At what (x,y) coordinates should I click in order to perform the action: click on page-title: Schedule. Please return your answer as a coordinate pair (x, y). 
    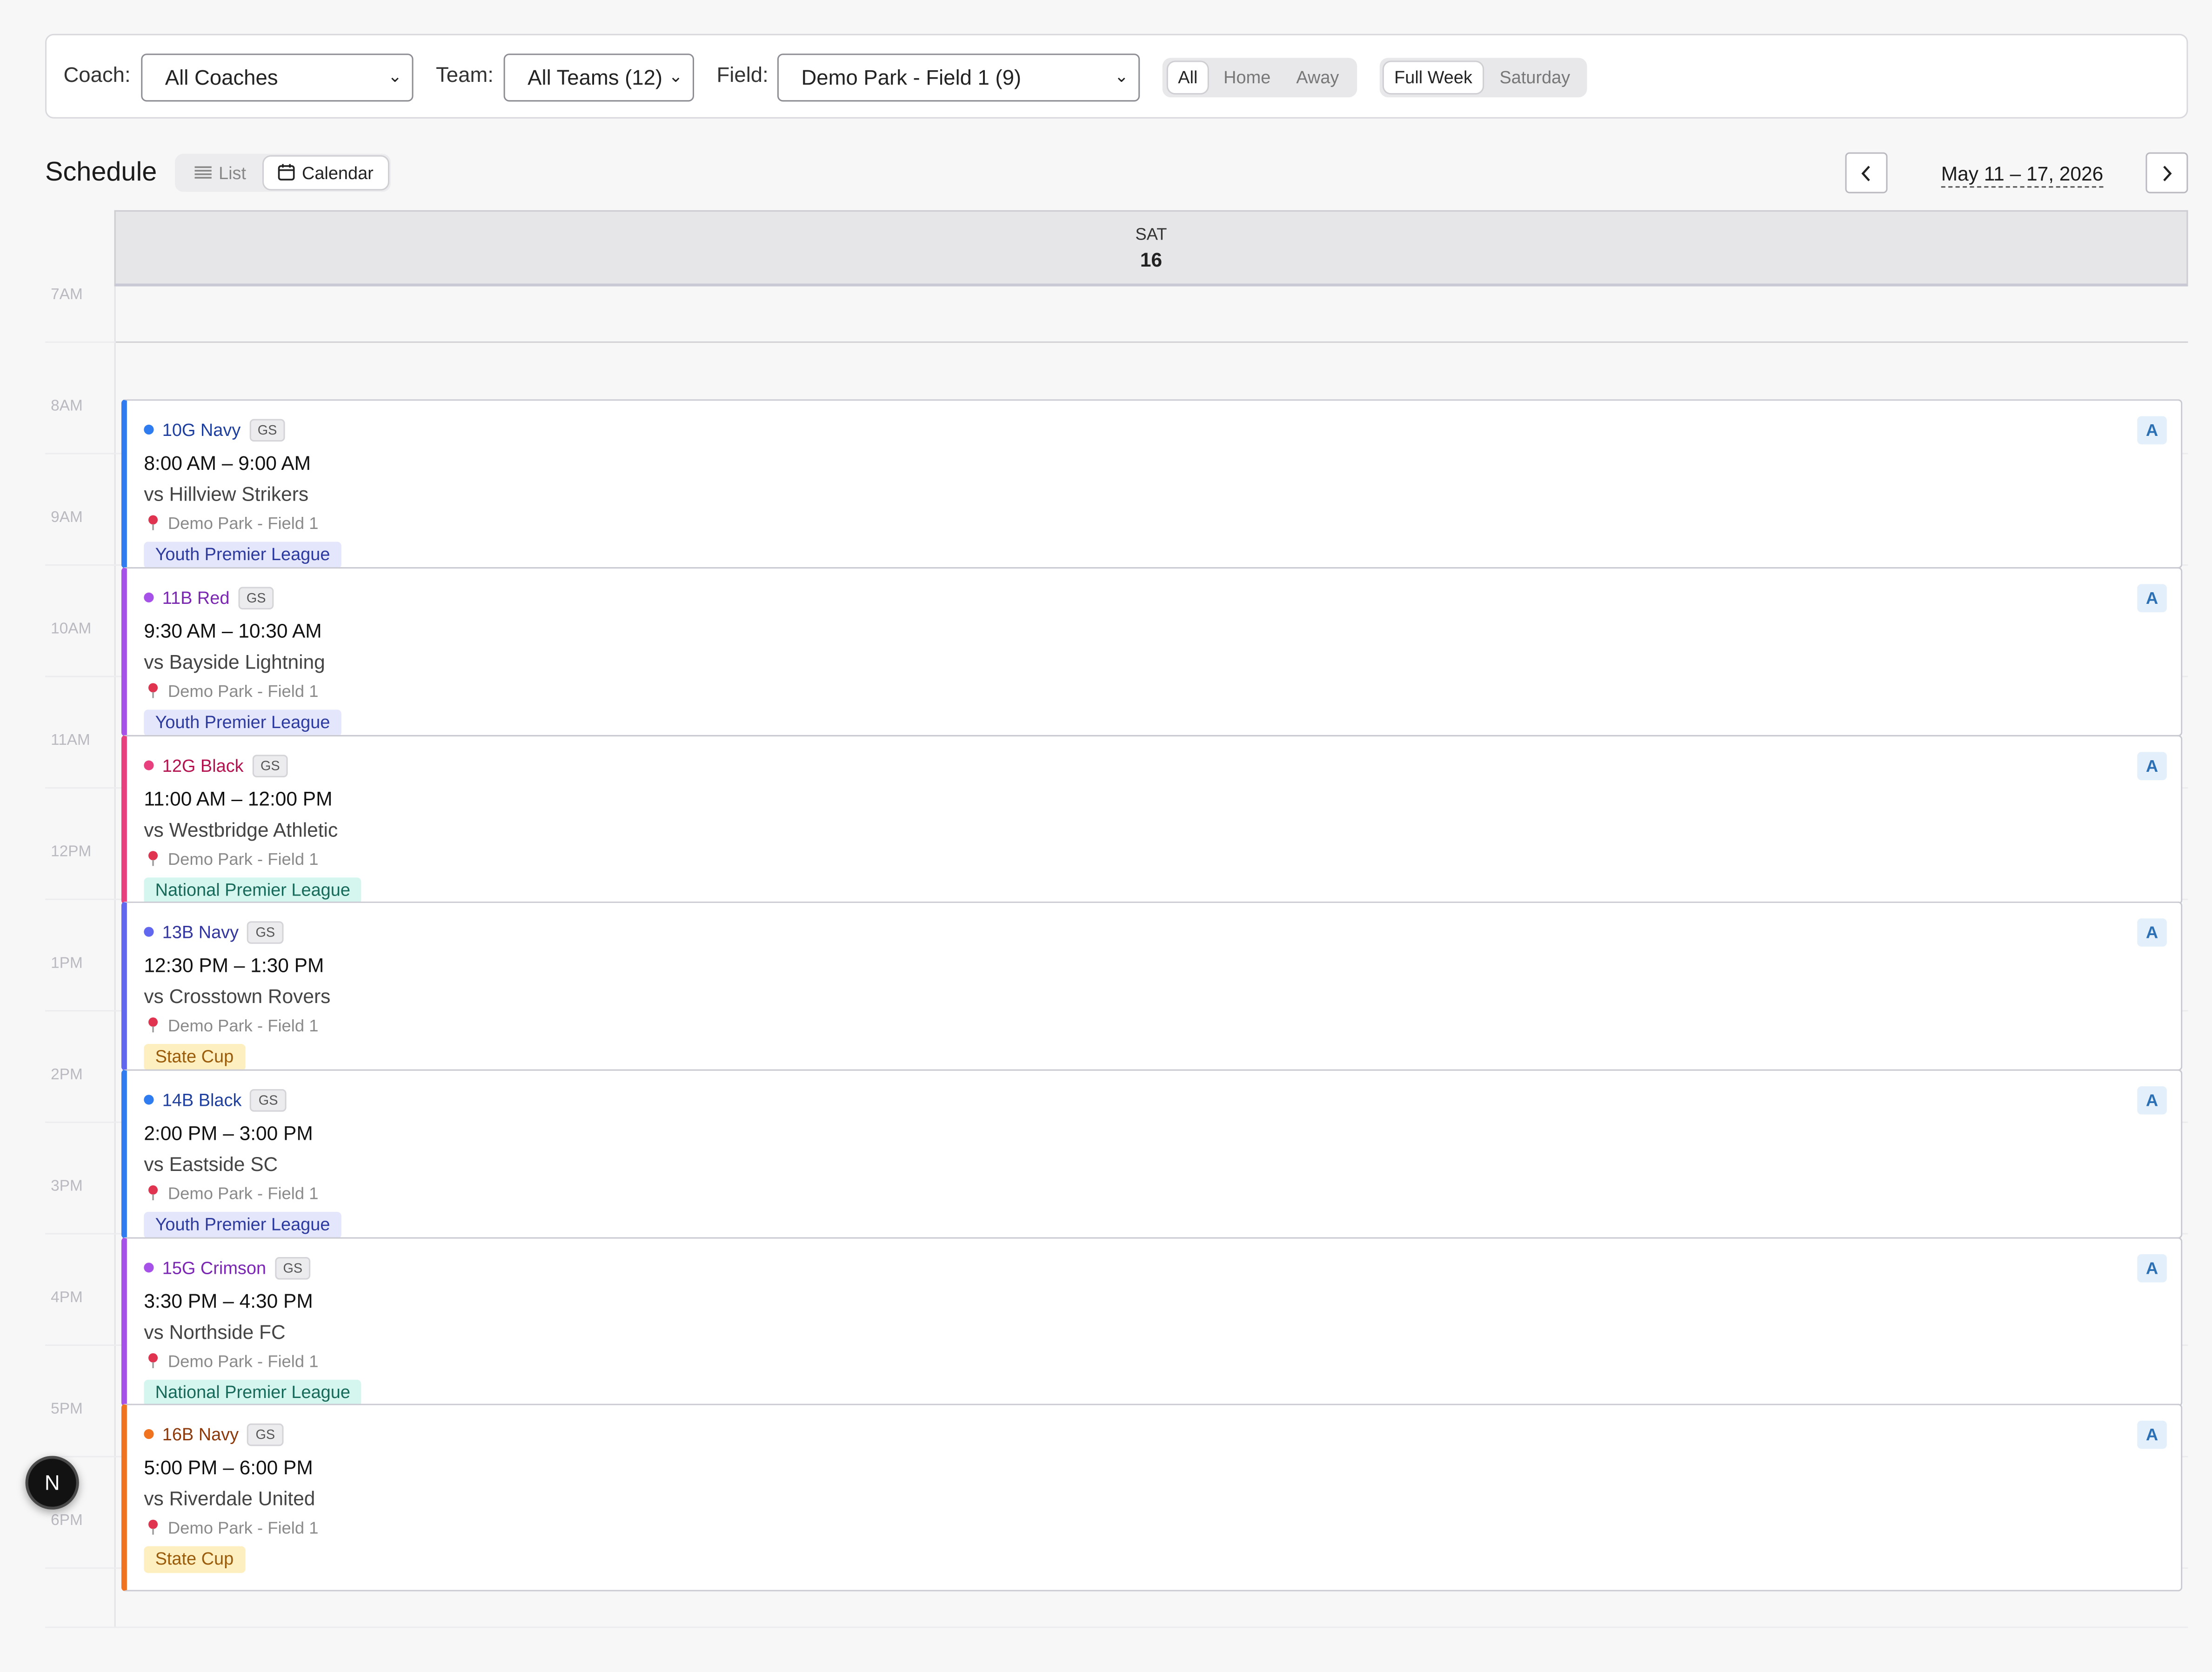
    Looking at the image, I should click on (101, 173).